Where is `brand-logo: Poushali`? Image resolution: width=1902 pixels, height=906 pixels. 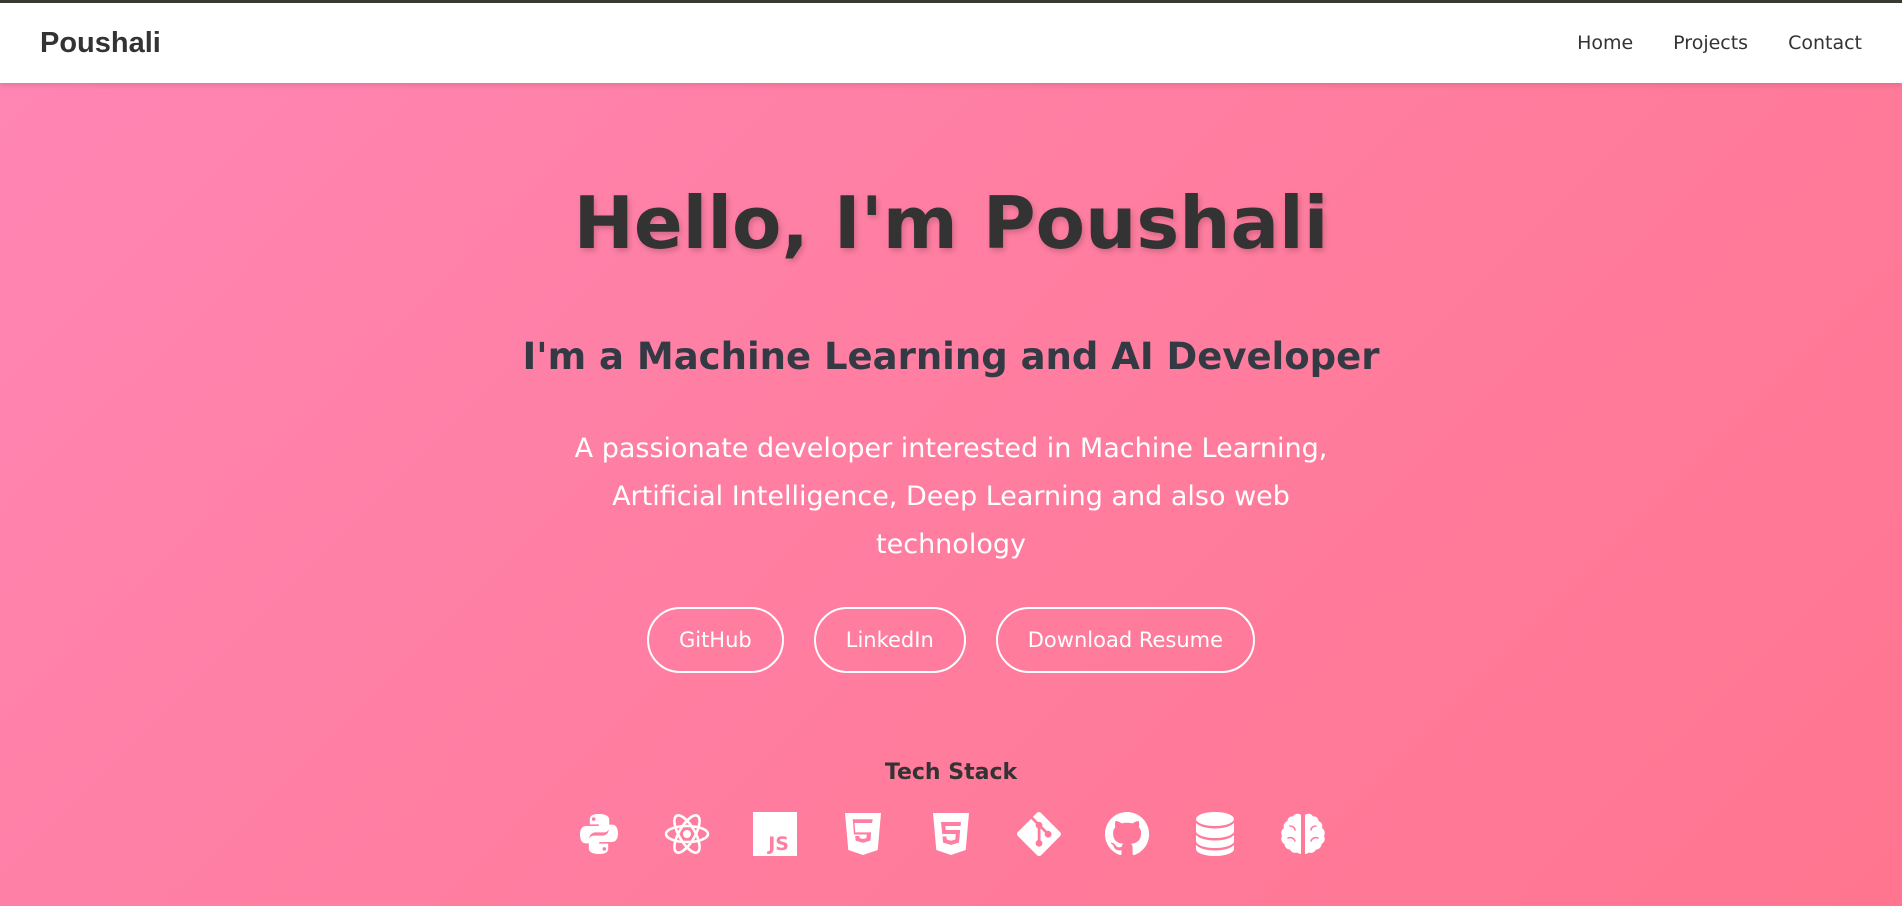 brand-logo: Poushali is located at coordinates (100, 43).